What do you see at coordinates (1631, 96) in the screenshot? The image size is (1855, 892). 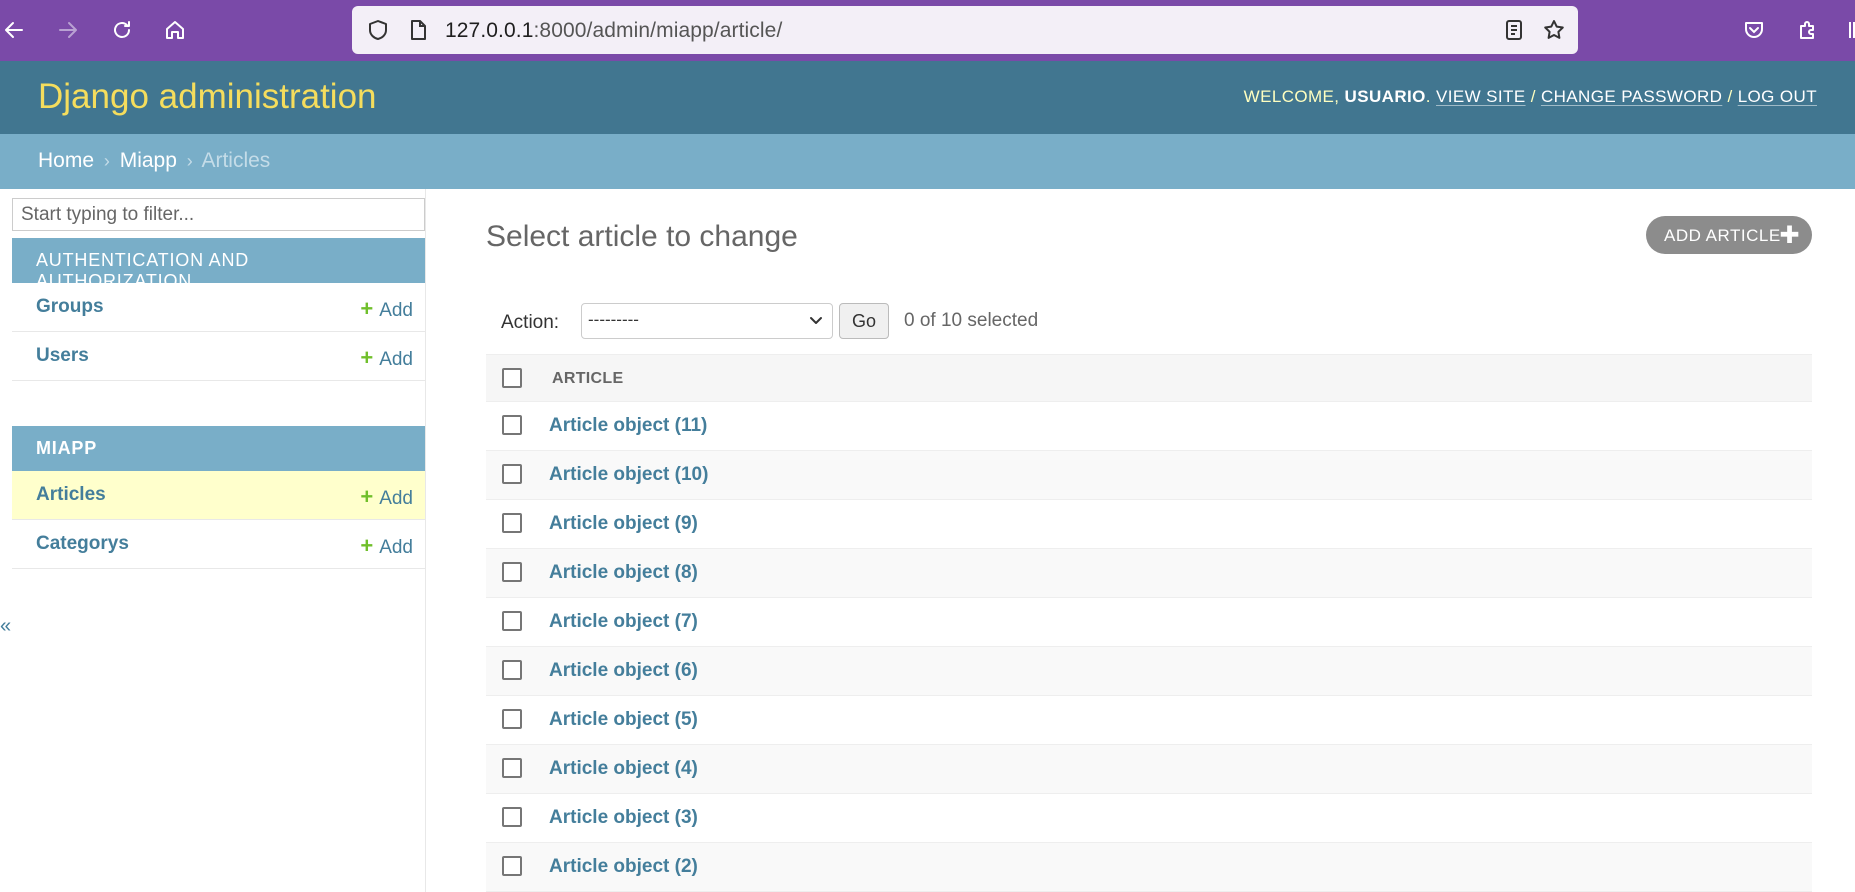 I see `change-password-link: CHANGE PASSWORD` at bounding box center [1631, 96].